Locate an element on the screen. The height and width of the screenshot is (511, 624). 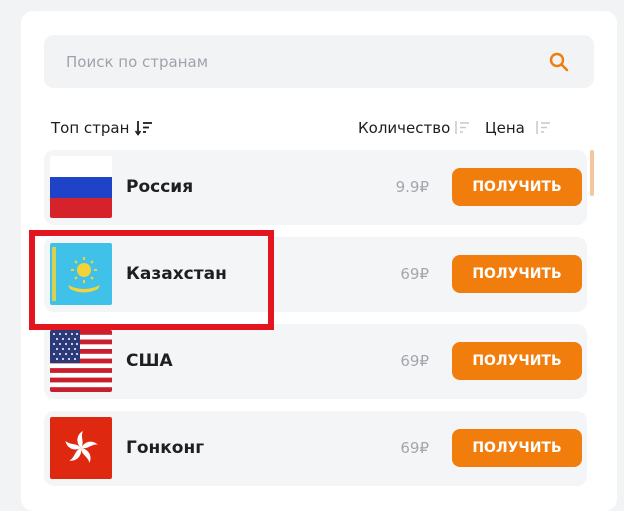
country-name: Гонконг is located at coordinates (165, 448).